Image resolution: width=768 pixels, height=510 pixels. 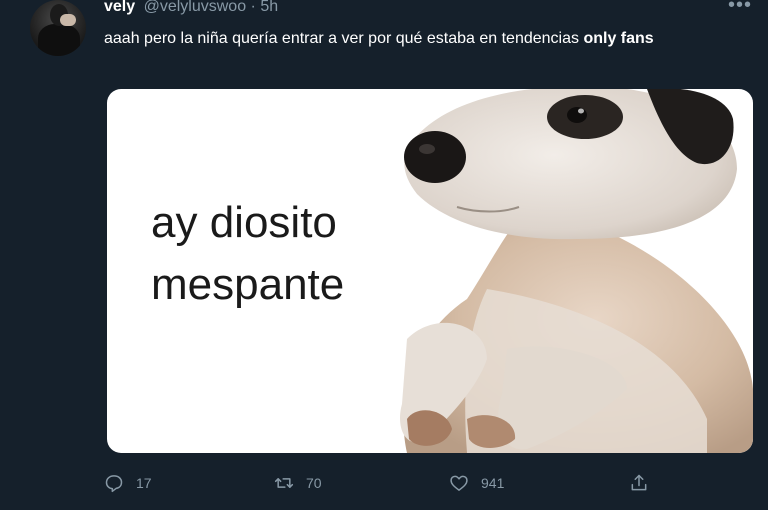 I want to click on like-icon, so click(x=459, y=483).